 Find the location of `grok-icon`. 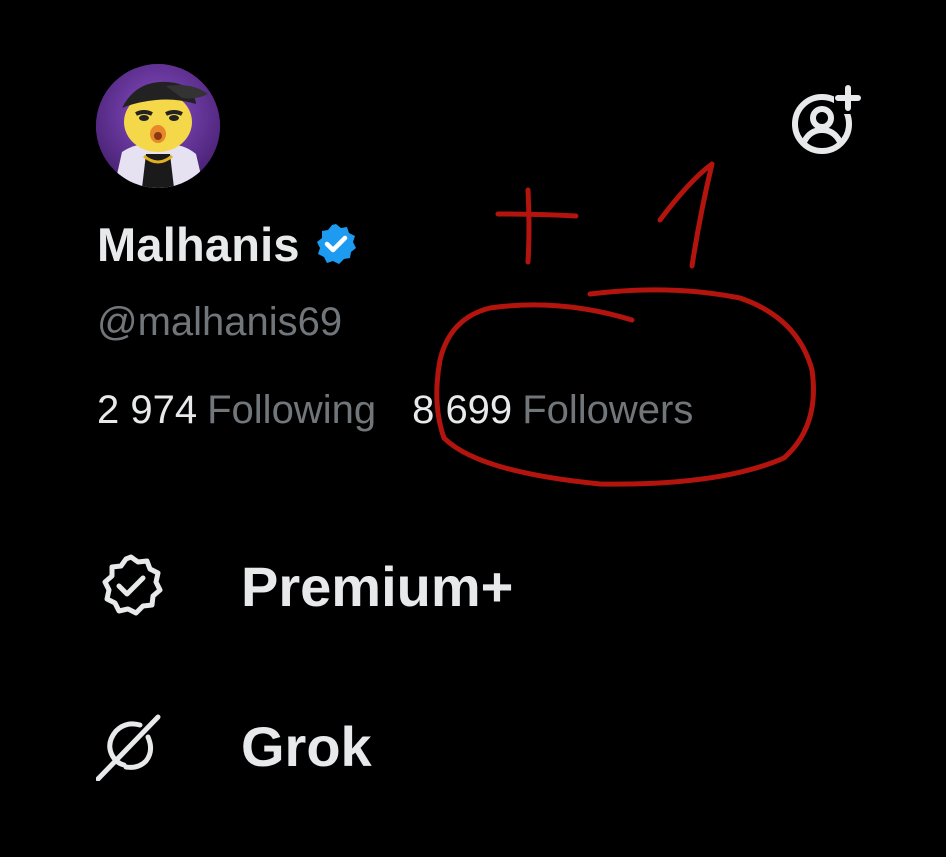

grok-icon is located at coordinates (130, 746).